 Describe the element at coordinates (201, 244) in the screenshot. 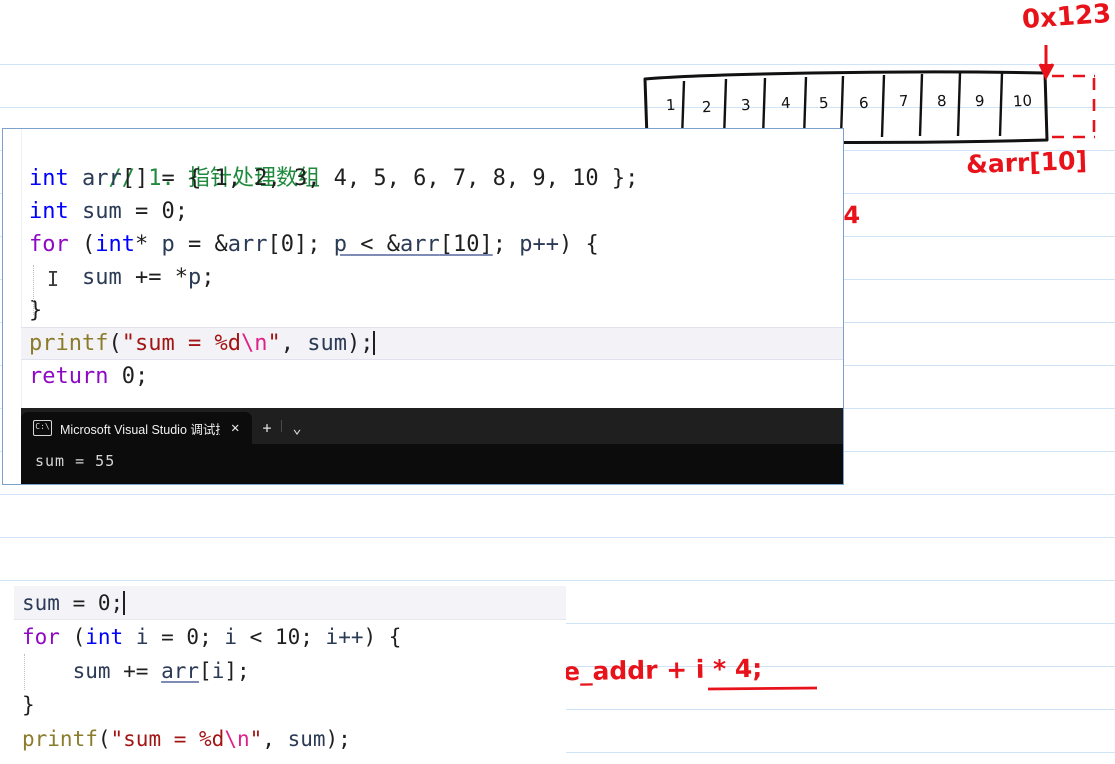

I see `code-token-assign: = &` at that location.